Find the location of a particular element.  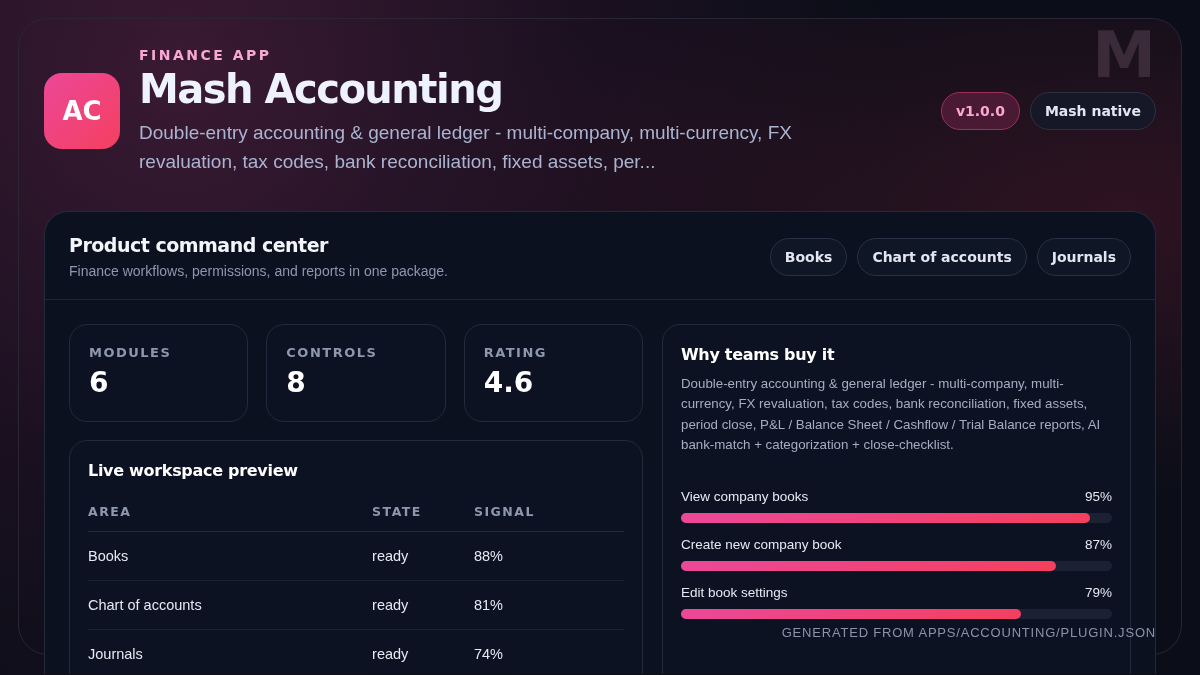

stat-value: 4.6 is located at coordinates (509, 382).